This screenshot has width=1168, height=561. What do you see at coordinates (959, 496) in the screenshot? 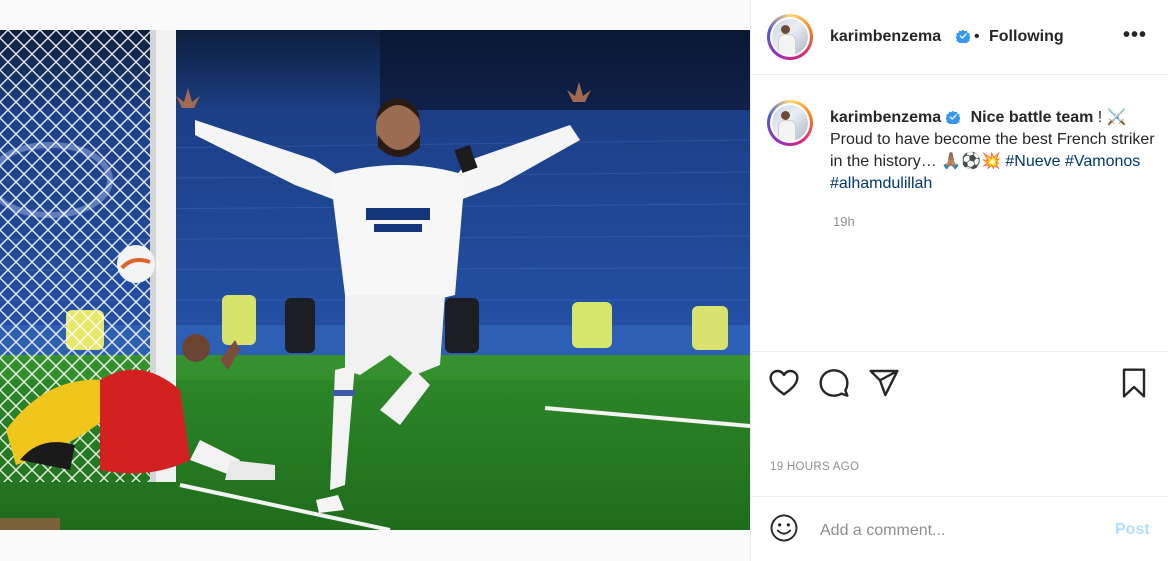
I see `comment-divider` at bounding box center [959, 496].